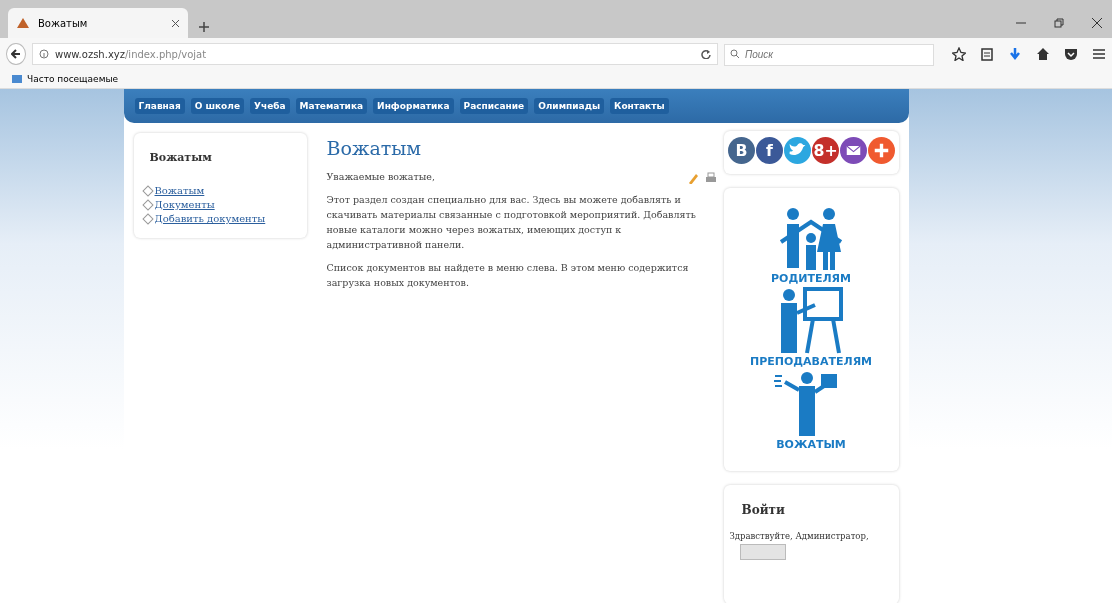 This screenshot has height=603, width=1112. Describe the element at coordinates (508, 275) in the screenshot. I see `article-text: Список документов вы найдете в меню слева. В этом меню содержится загрузка новых документов.` at that location.